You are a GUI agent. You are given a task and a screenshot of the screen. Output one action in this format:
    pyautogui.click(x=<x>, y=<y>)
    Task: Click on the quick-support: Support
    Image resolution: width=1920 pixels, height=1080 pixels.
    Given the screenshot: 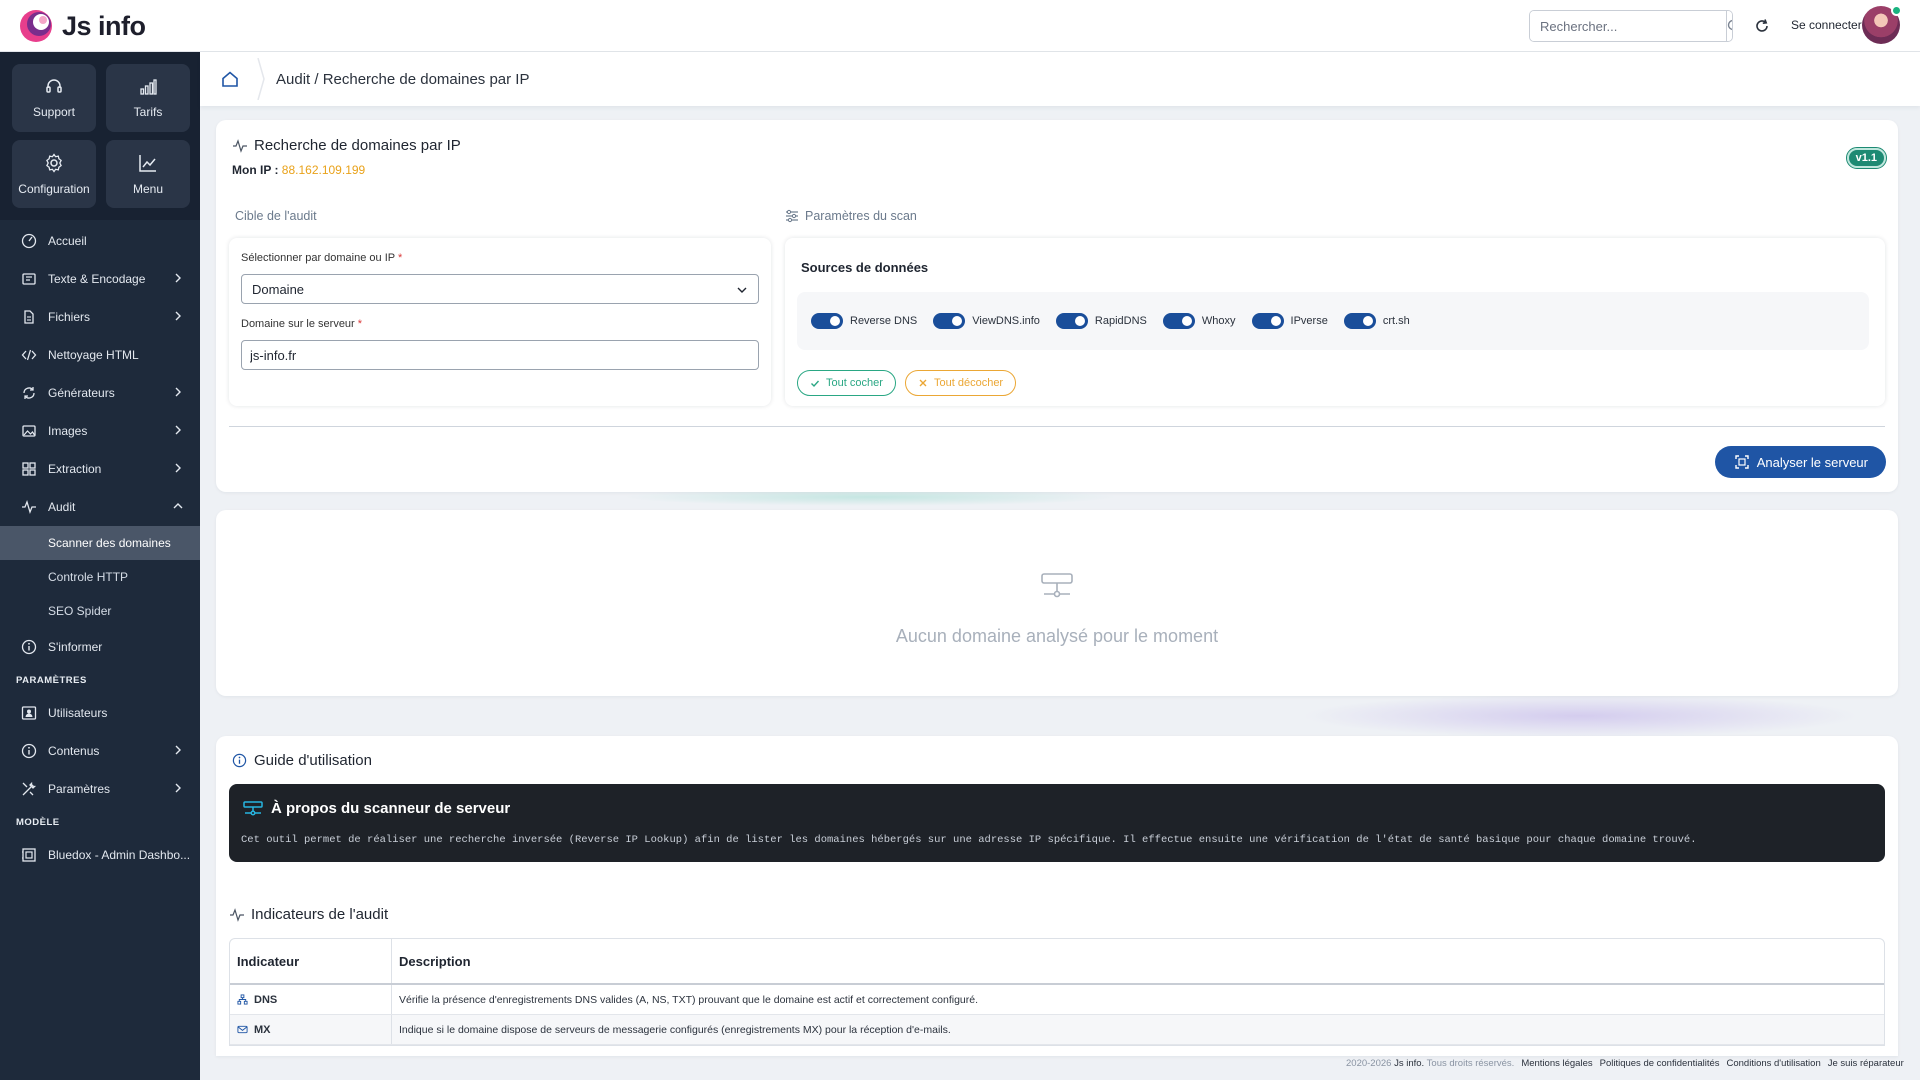 What is the action you would take?
    pyautogui.click(x=54, y=98)
    